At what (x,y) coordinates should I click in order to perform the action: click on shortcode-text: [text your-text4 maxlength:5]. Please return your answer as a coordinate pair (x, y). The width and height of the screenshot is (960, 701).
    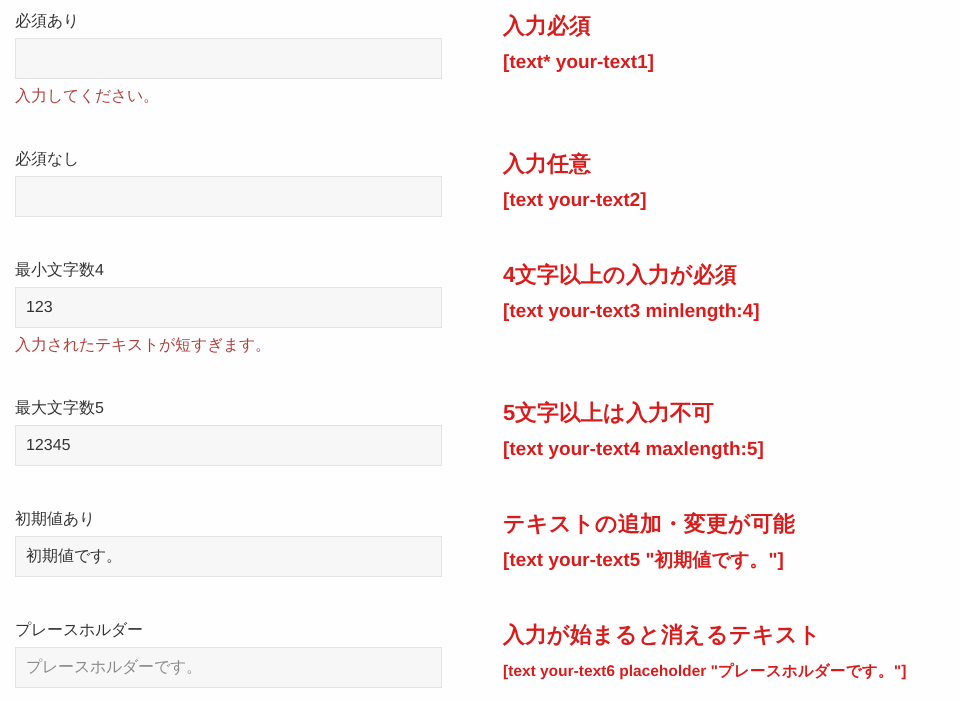
    Looking at the image, I should click on (633, 450).